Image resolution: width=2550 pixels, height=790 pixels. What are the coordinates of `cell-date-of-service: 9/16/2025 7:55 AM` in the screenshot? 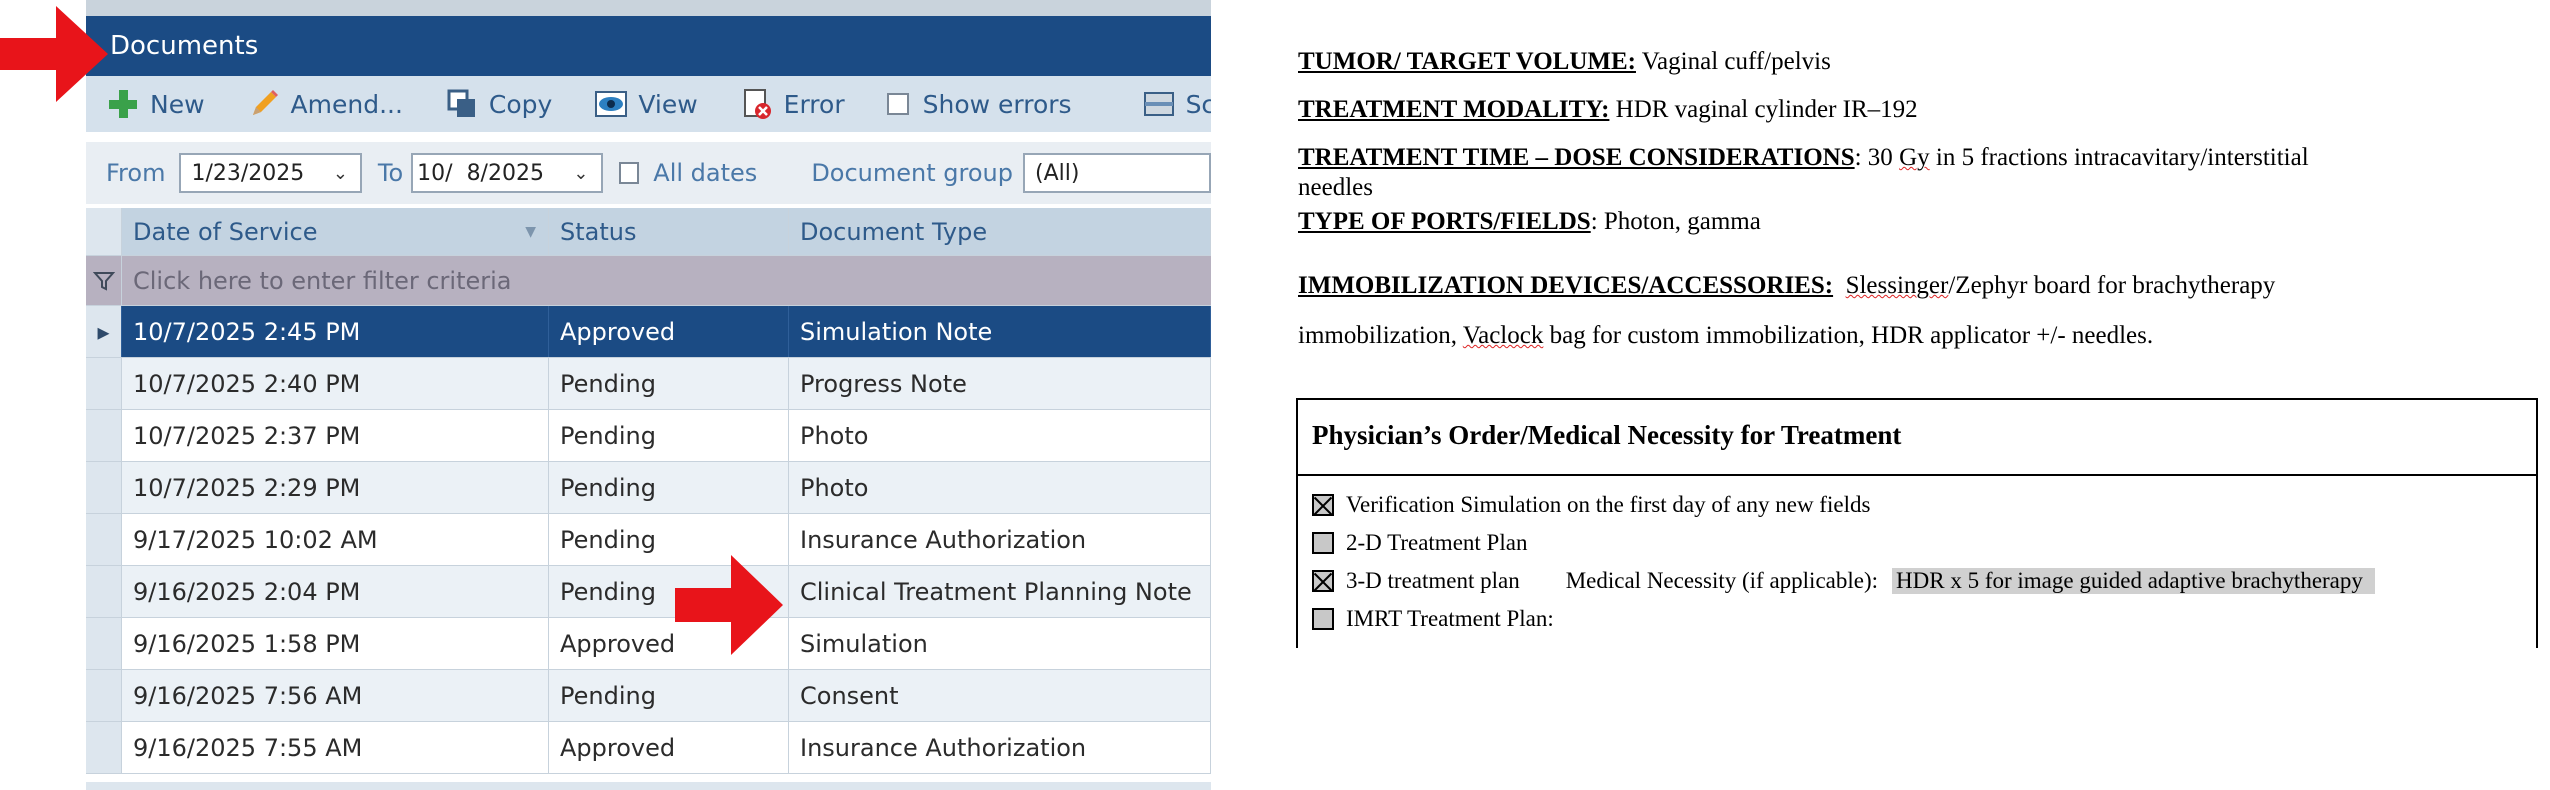 It's located at (335, 747).